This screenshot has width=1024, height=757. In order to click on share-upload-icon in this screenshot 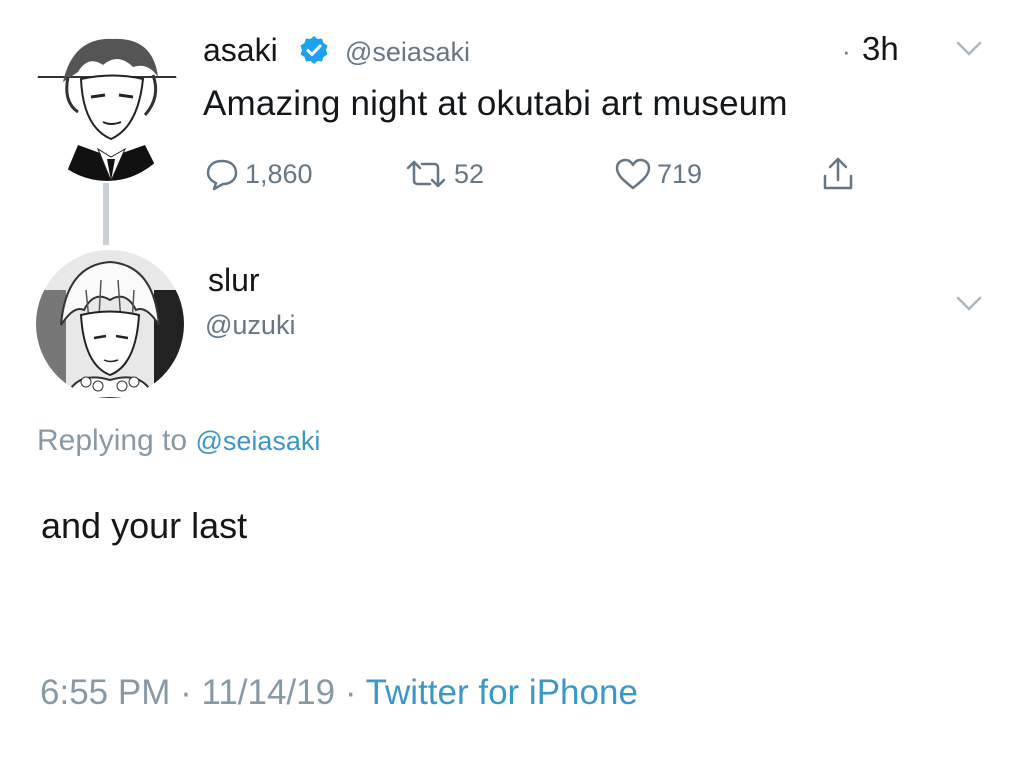, I will do `click(838, 174)`.